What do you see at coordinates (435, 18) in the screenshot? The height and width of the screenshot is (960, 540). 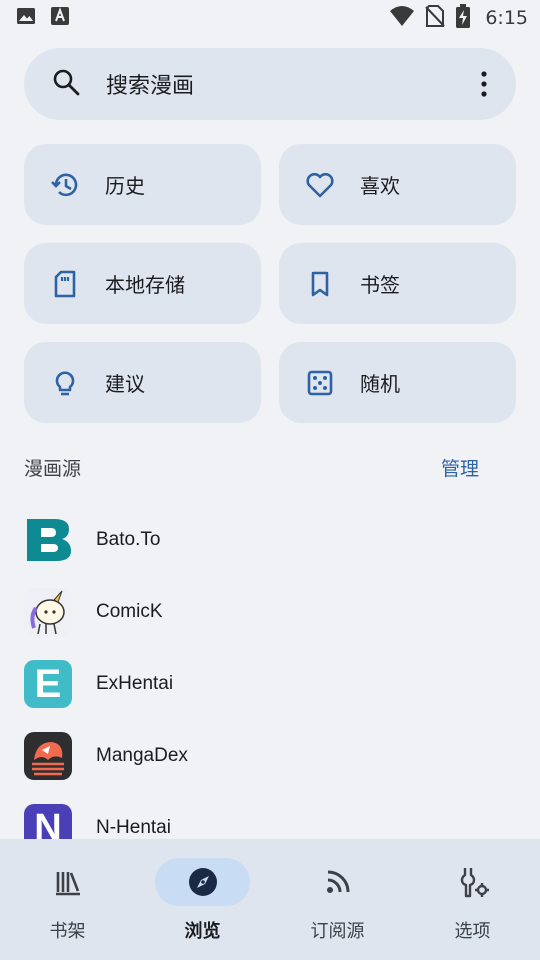 I see `no-sim-icon` at bounding box center [435, 18].